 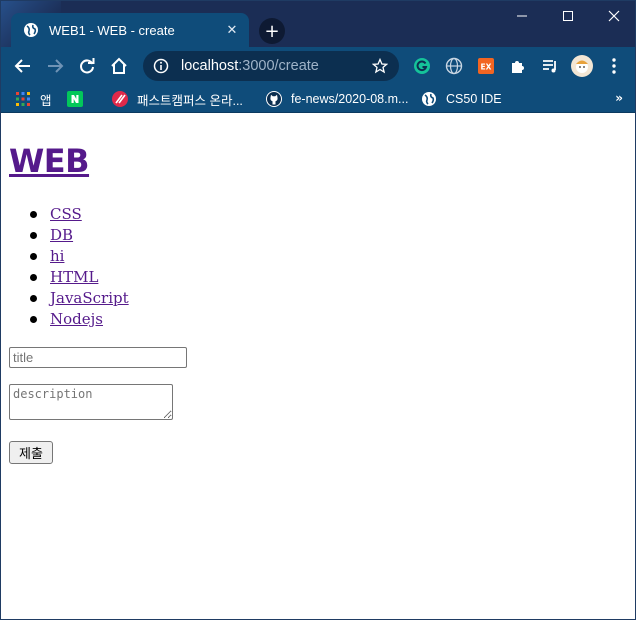 I want to click on extensions-puzzle-icon, so click(x=518, y=66).